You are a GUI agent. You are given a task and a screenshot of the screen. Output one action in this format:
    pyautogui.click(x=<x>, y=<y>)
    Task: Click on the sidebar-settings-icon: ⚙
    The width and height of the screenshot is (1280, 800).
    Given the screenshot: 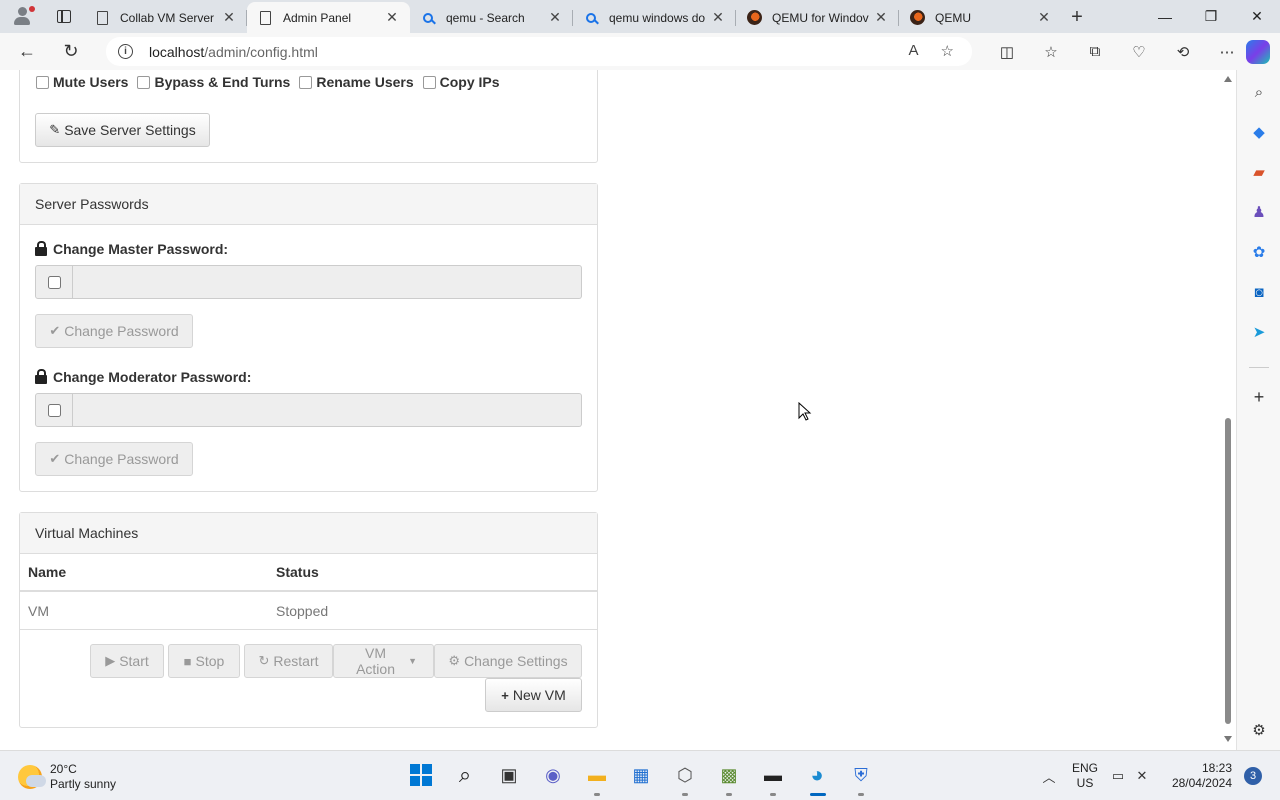 What is the action you would take?
    pyautogui.click(x=1259, y=730)
    